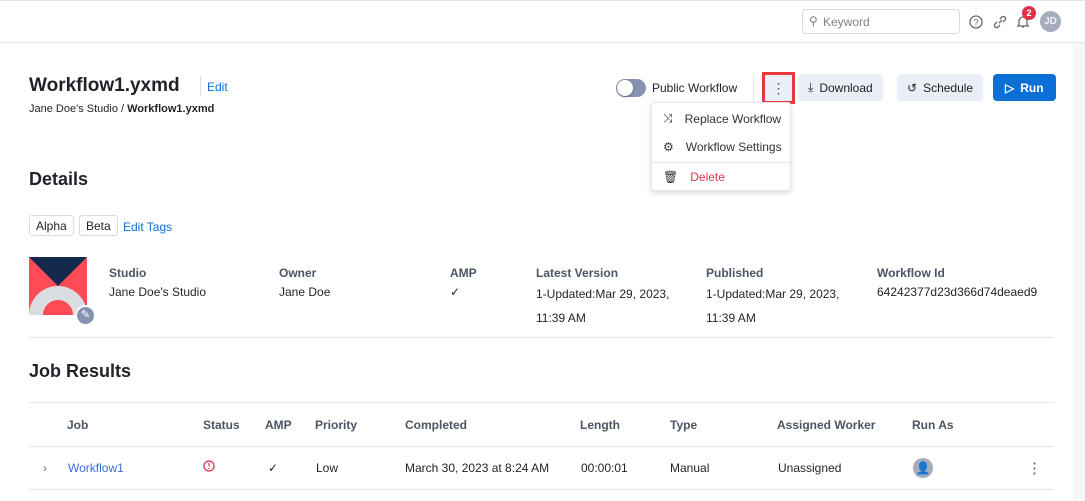 The height and width of the screenshot is (501, 1085). What do you see at coordinates (80, 371) in the screenshot?
I see `job-results-heading: Job Results` at bounding box center [80, 371].